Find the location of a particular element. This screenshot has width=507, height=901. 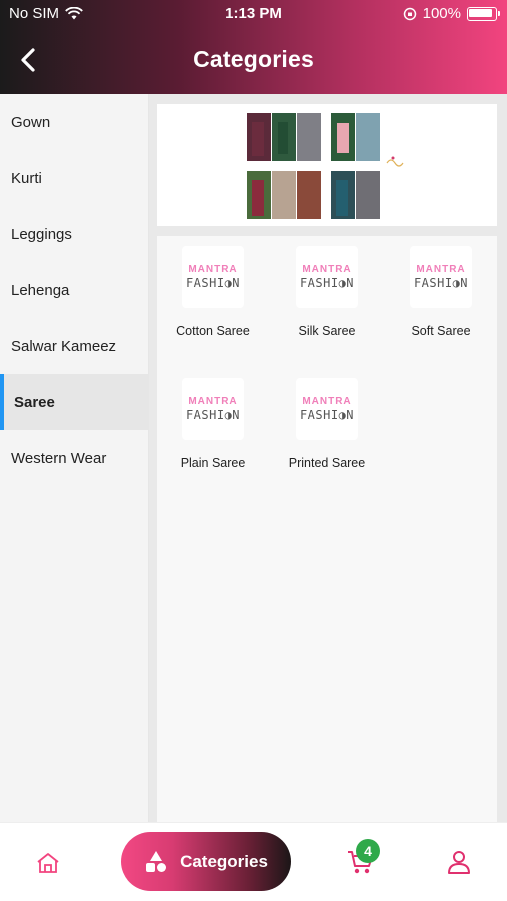

sidebar-item-label: Lehenga is located at coordinates (40, 290).